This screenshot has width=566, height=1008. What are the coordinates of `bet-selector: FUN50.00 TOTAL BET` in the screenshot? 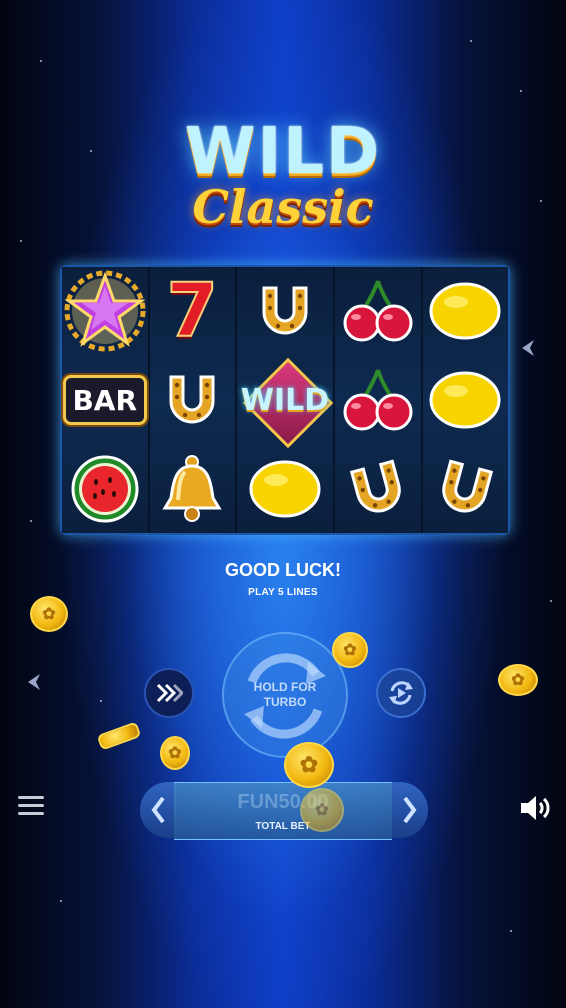 It's located at (284, 811).